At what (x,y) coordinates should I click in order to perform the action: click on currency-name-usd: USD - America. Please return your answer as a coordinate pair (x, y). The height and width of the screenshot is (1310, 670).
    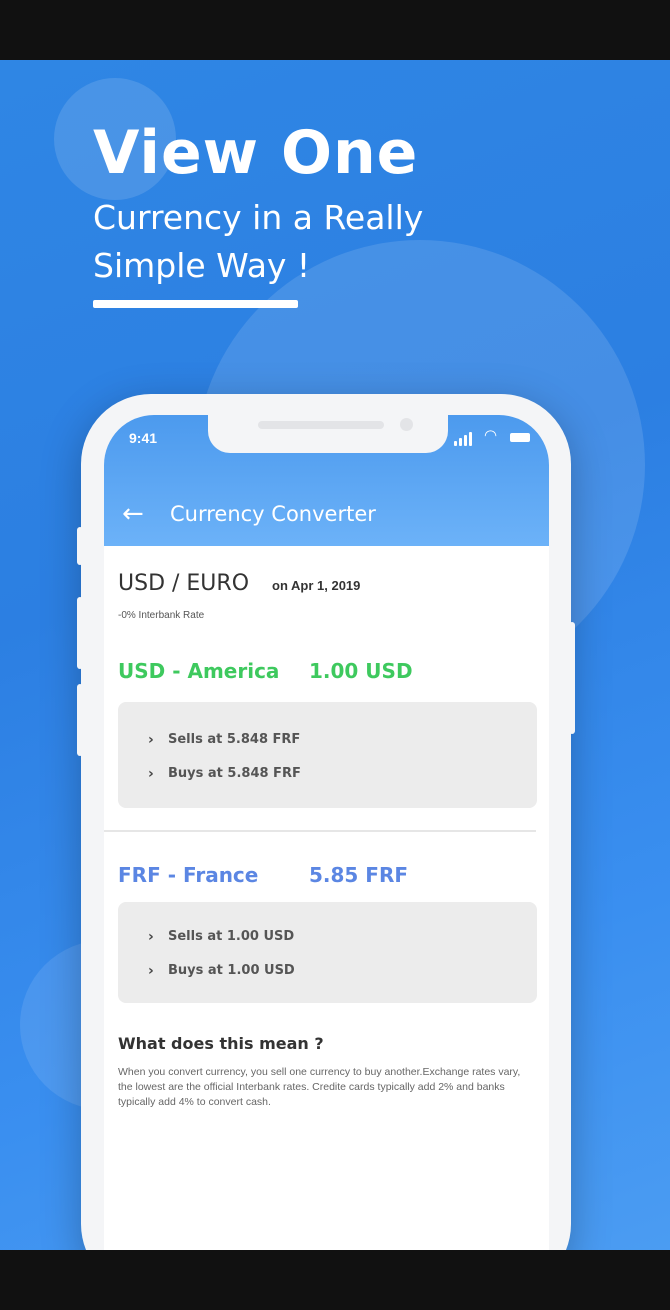
    Looking at the image, I should click on (199, 671).